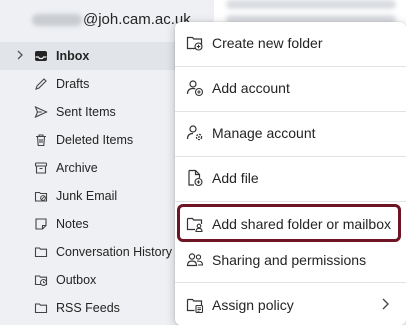 The width and height of the screenshot is (406, 325). Describe the element at coordinates (264, 133) in the screenshot. I see `menu-item-label: Manage account` at that location.